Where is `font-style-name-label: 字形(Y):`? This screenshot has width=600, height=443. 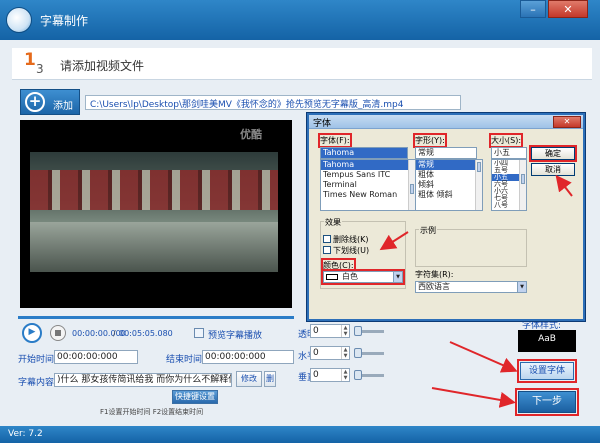
font-style-name-label: 字形(Y): is located at coordinates (430, 140).